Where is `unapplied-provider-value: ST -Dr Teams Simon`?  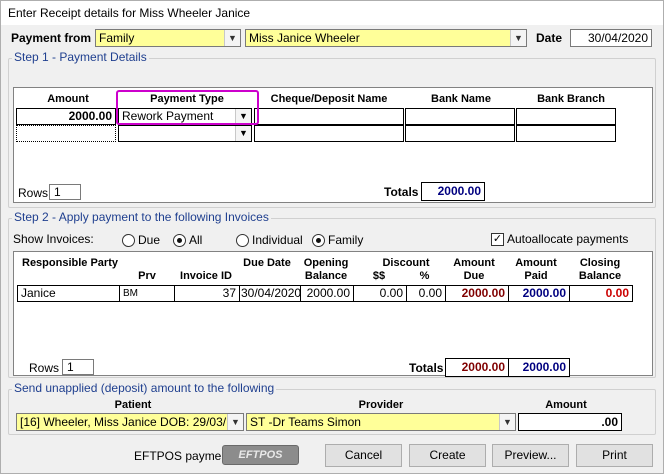 unapplied-provider-value: ST -Dr Teams Simon is located at coordinates (305, 422).